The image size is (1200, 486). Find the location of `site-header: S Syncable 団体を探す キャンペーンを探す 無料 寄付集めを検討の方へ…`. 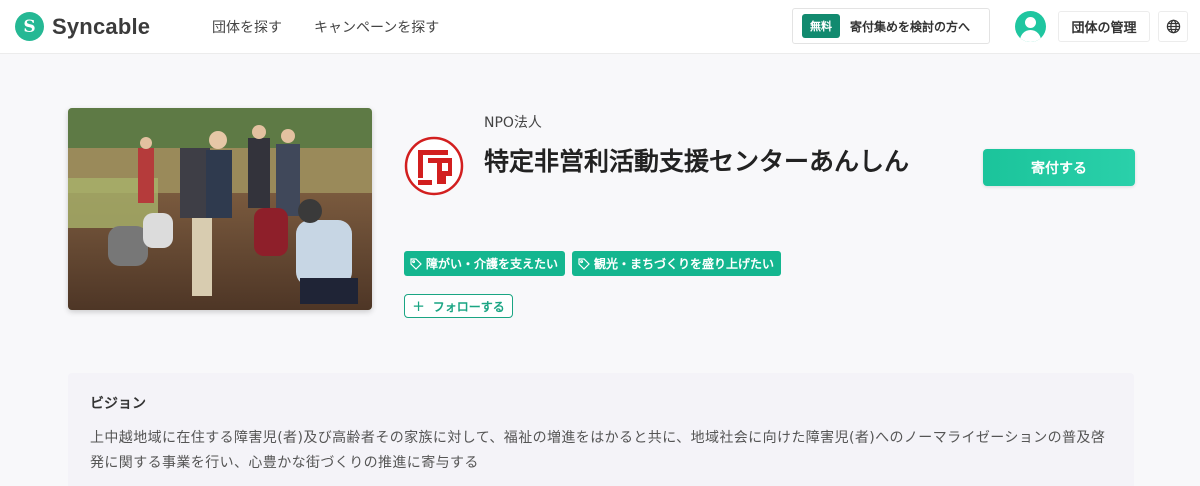

site-header: S Syncable 団体を探す キャンペーンを探す 無料 寄付集めを検討の方へ… is located at coordinates (600, 27).